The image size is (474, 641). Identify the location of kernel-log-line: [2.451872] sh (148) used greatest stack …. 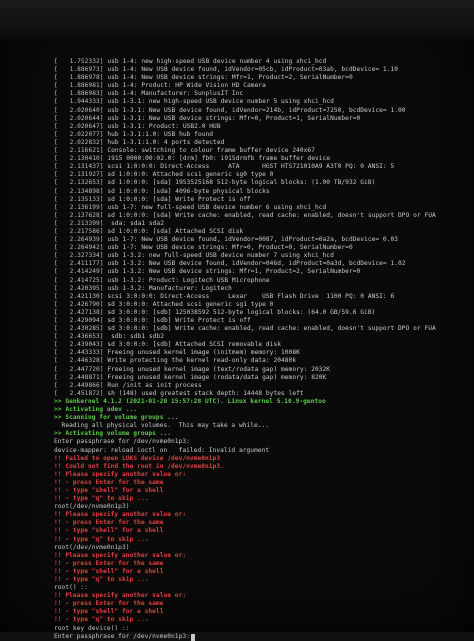
(260, 394).